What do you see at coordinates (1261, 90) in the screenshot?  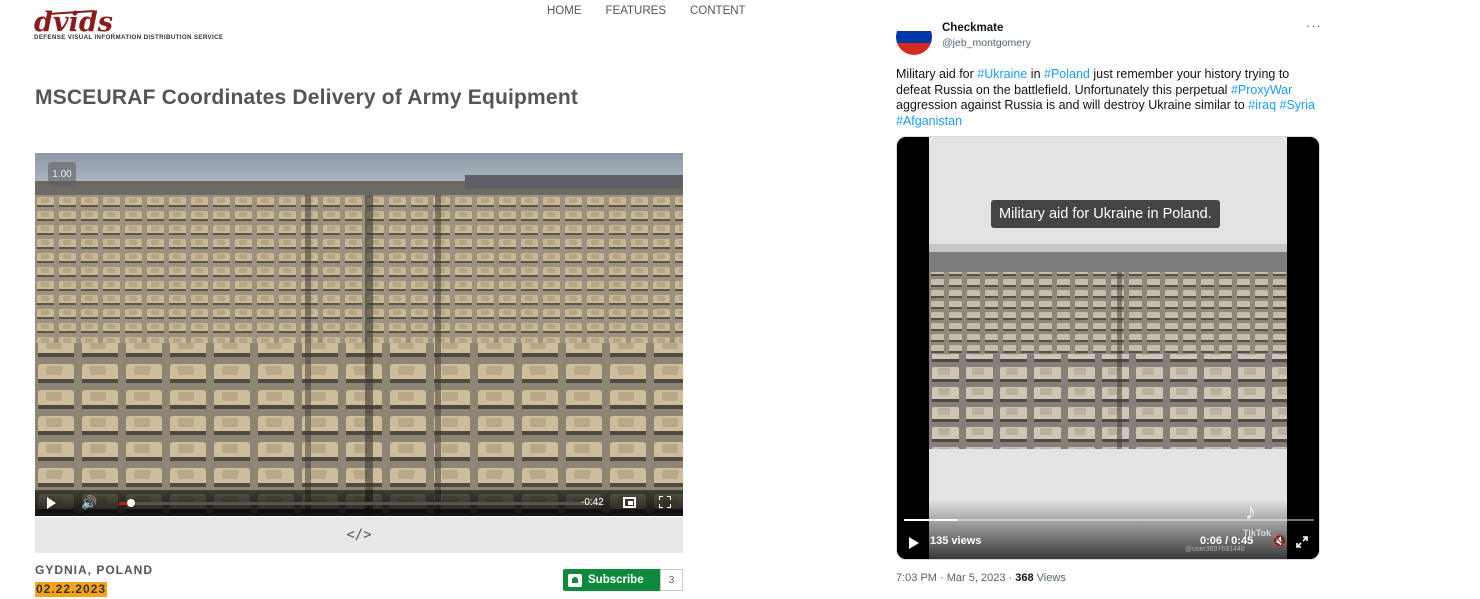 I see `hashtag-proxywar: #ProxyWar` at bounding box center [1261, 90].